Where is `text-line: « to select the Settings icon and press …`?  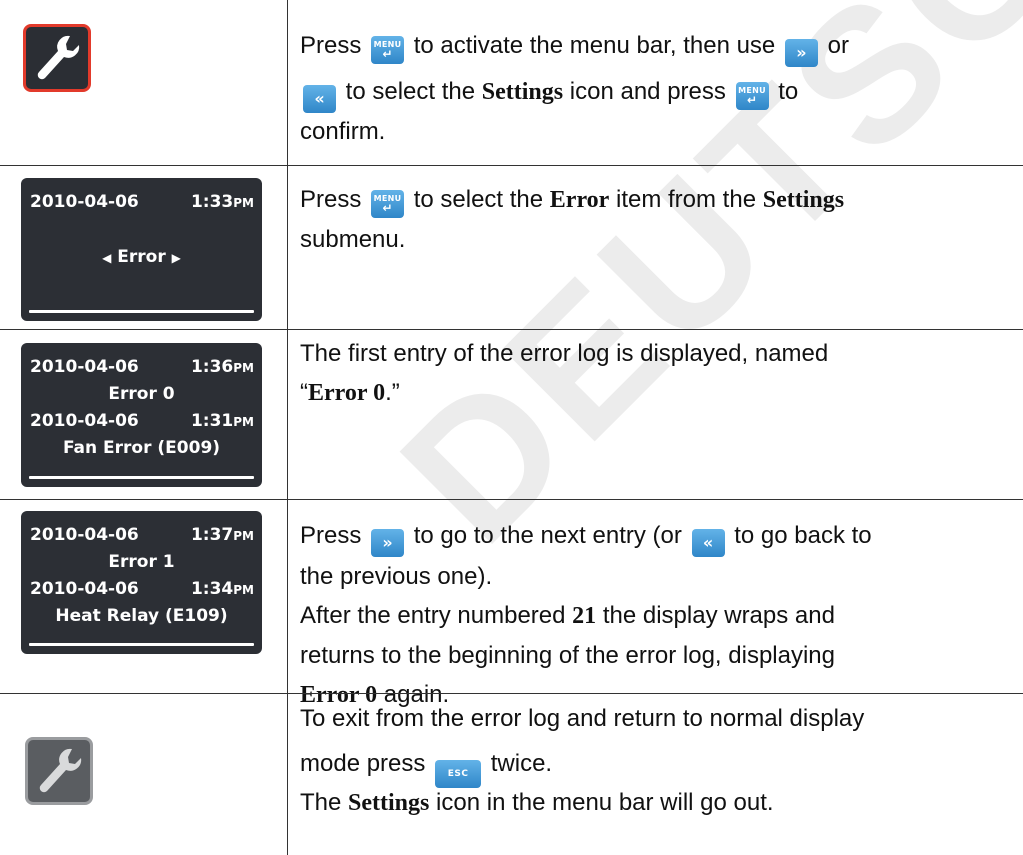 text-line: « to select the Settings icon and press … is located at coordinates (657, 92).